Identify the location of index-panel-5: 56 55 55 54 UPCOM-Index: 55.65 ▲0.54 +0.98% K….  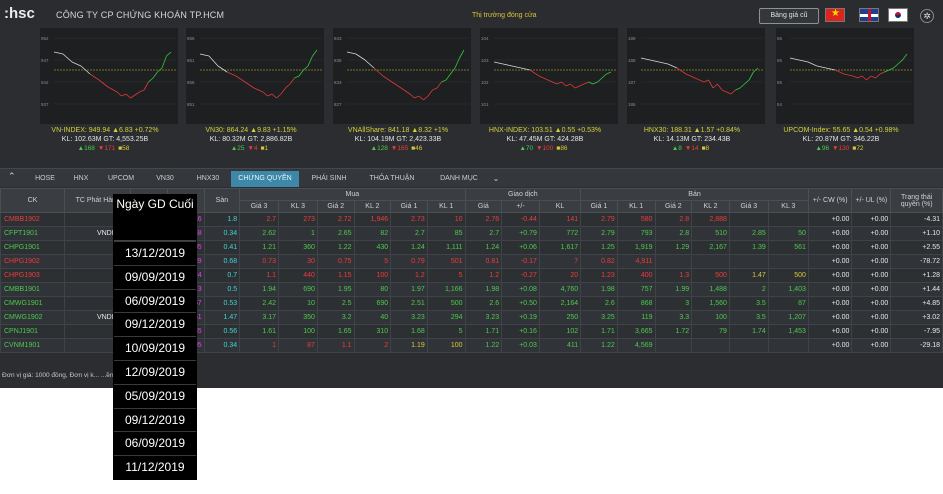
(841, 94).